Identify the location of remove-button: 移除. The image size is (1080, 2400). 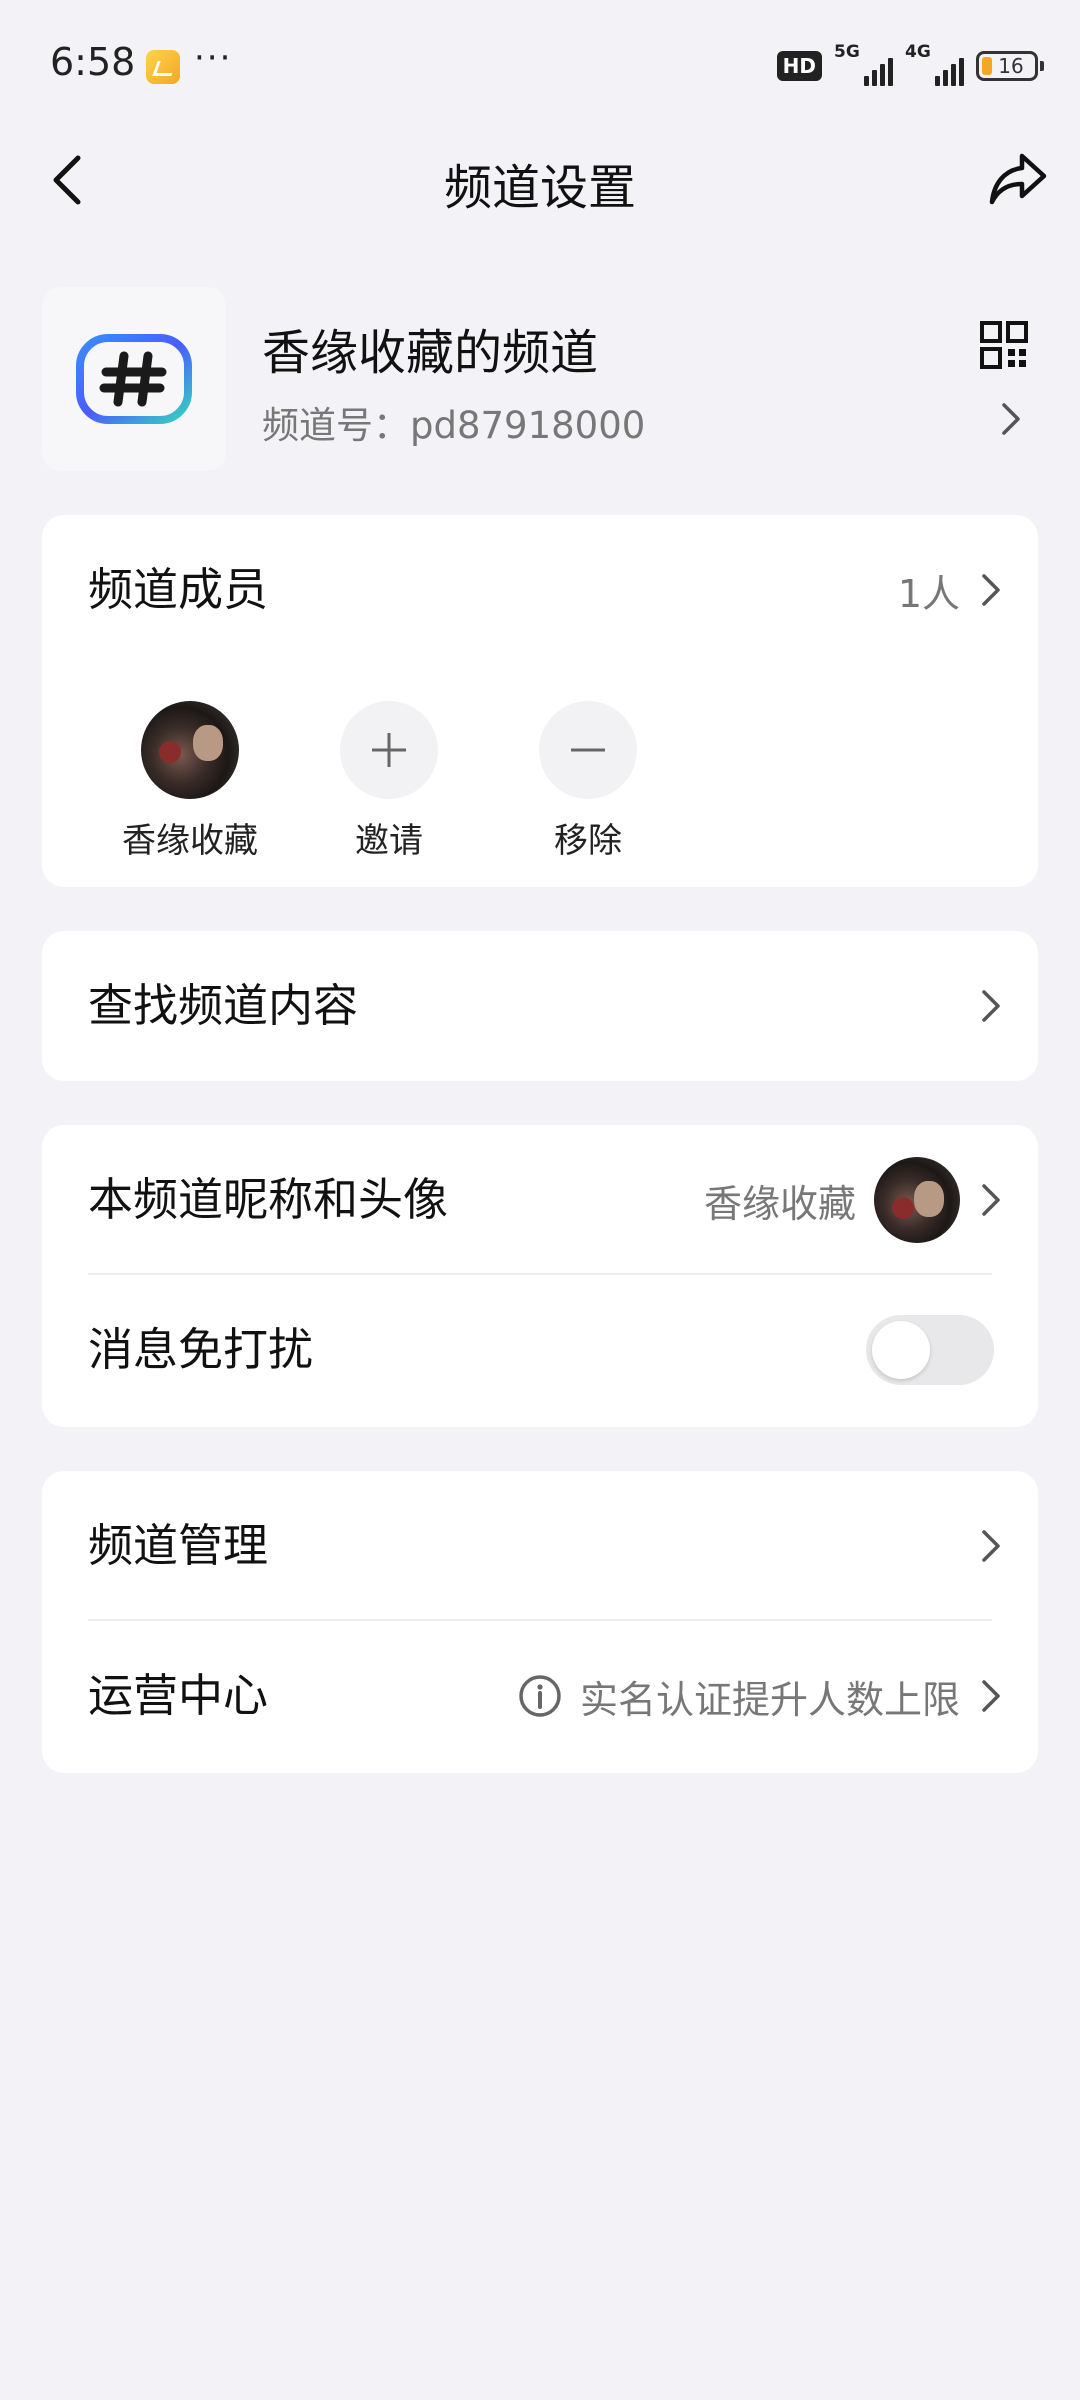
(588, 781).